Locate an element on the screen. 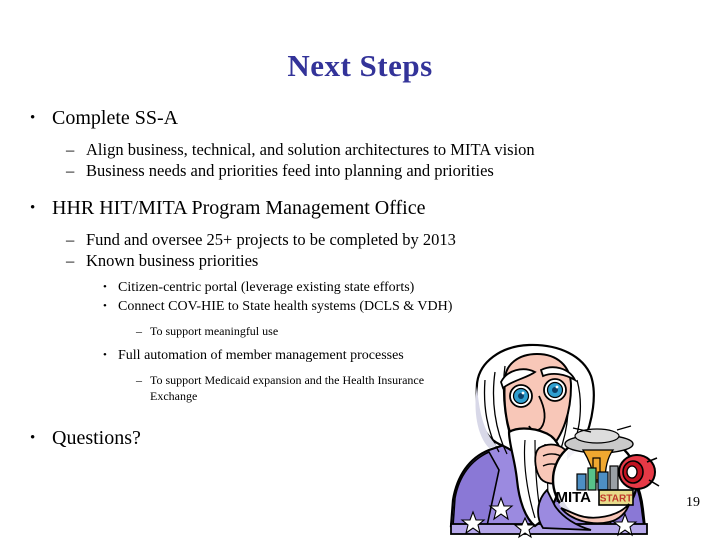  list-item-text: Known business priorities is located at coordinates (172, 260).